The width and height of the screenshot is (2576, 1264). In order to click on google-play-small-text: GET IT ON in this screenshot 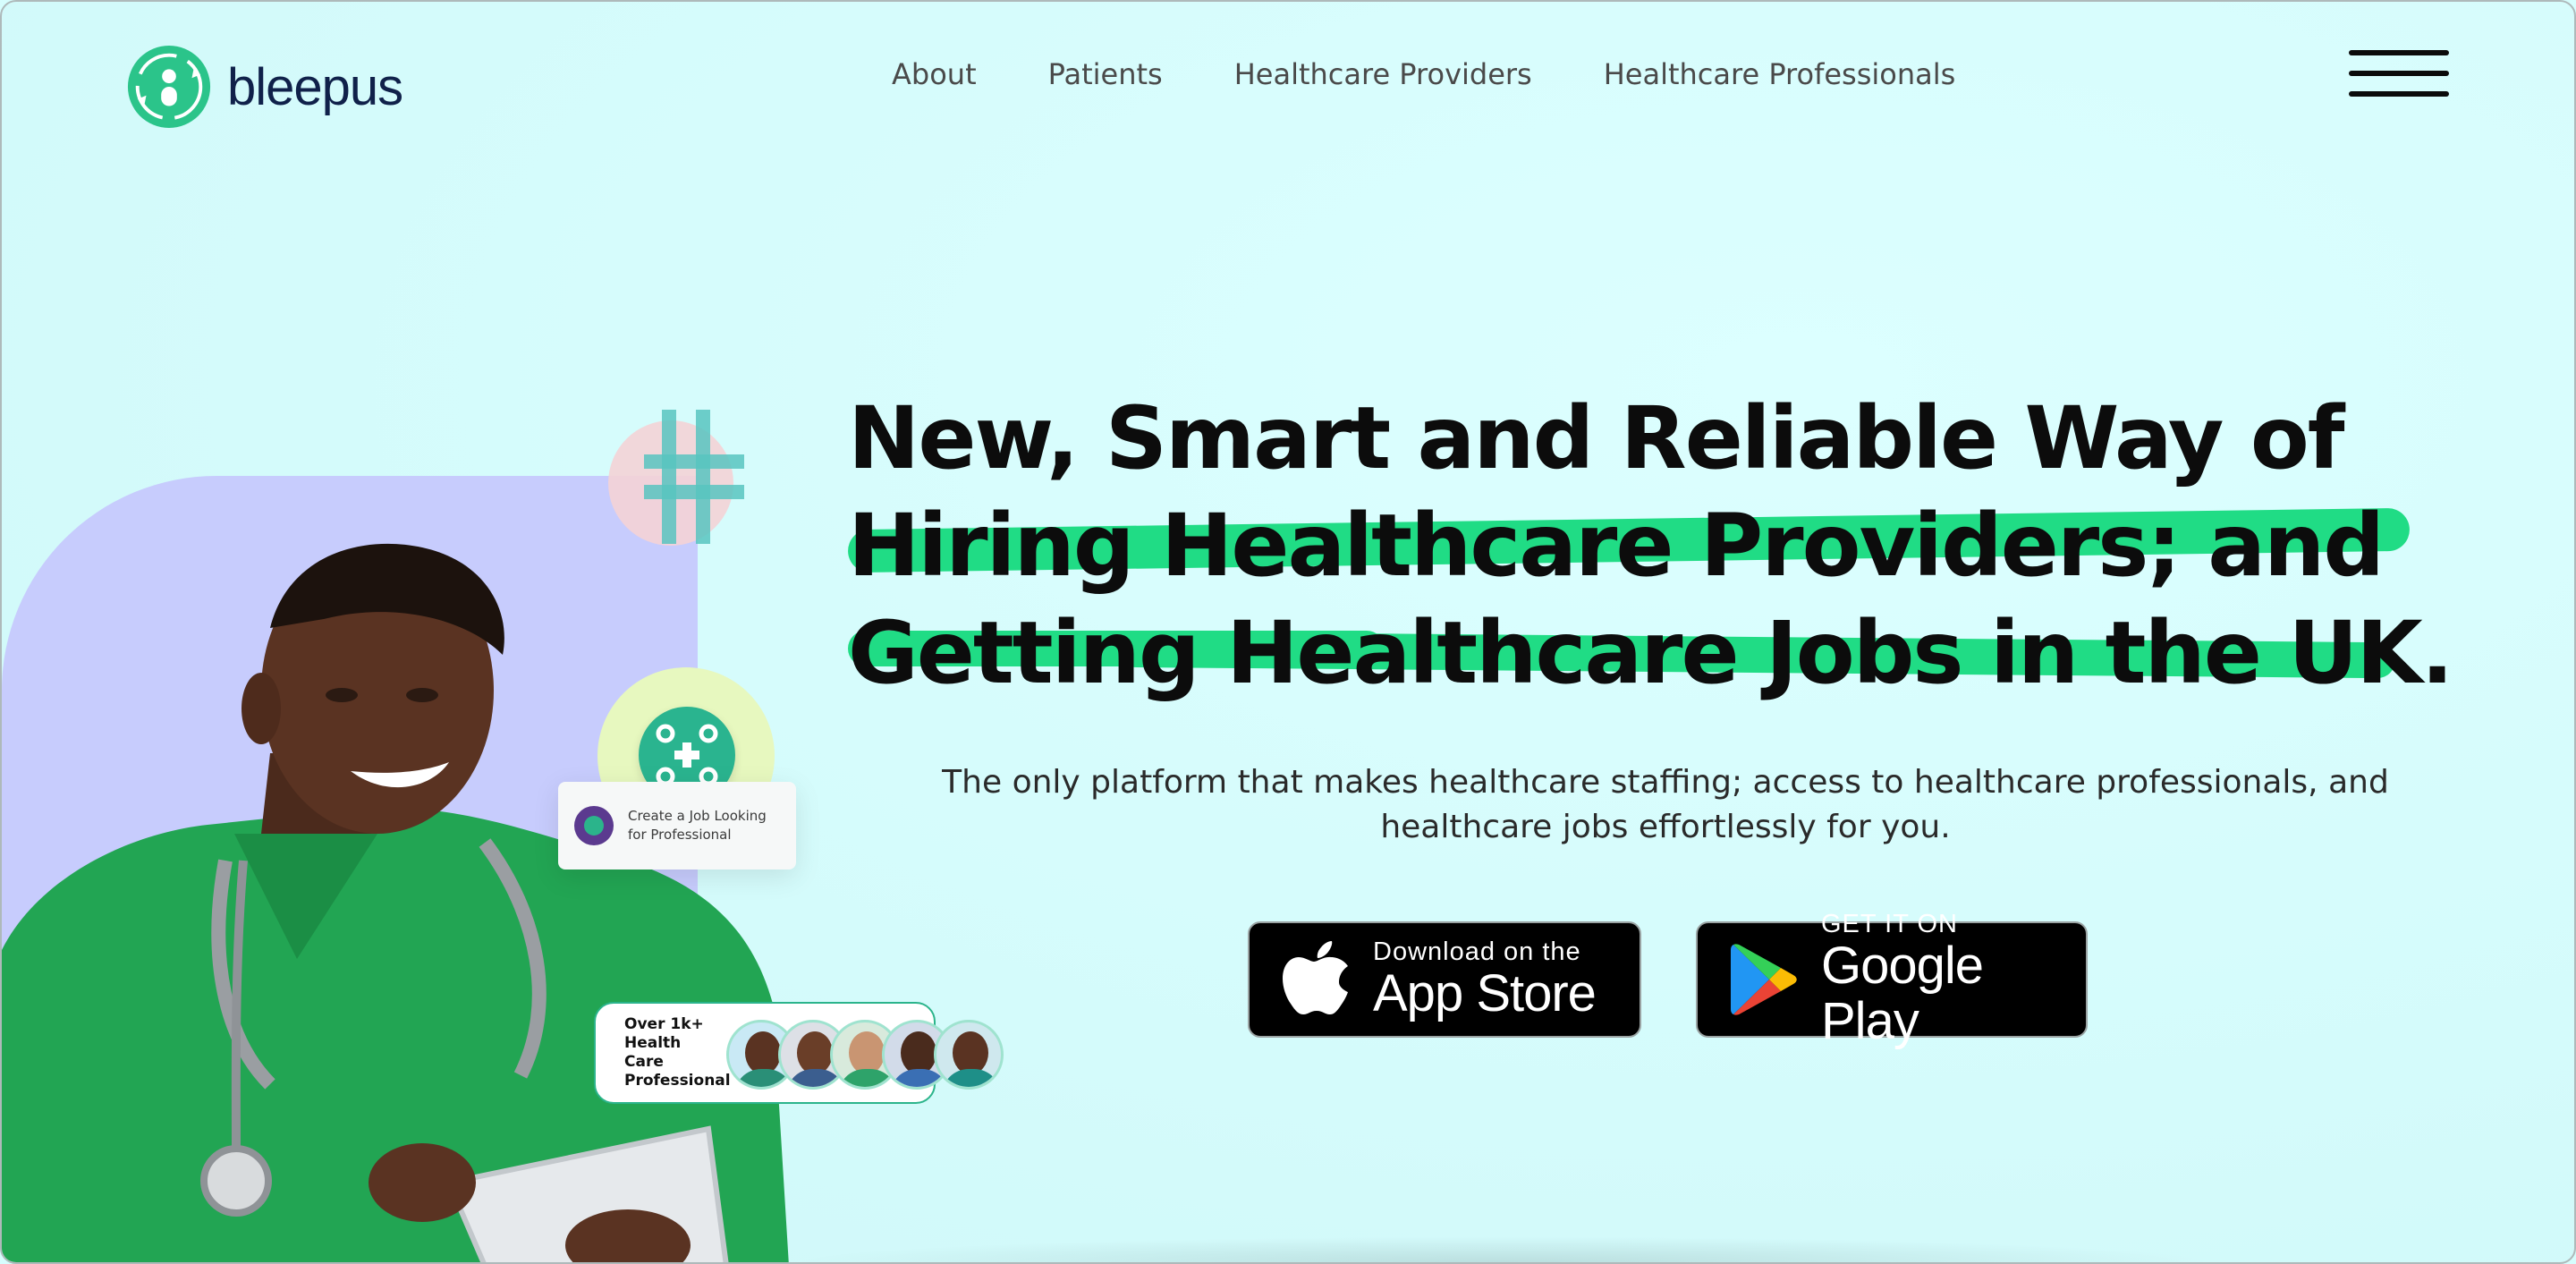, I will do `click(1889, 924)`.